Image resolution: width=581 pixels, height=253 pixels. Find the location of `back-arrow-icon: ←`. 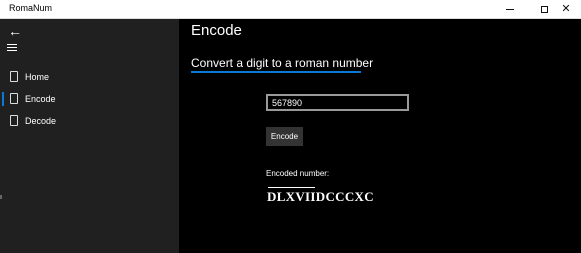

back-arrow-icon: ← is located at coordinates (15, 31).